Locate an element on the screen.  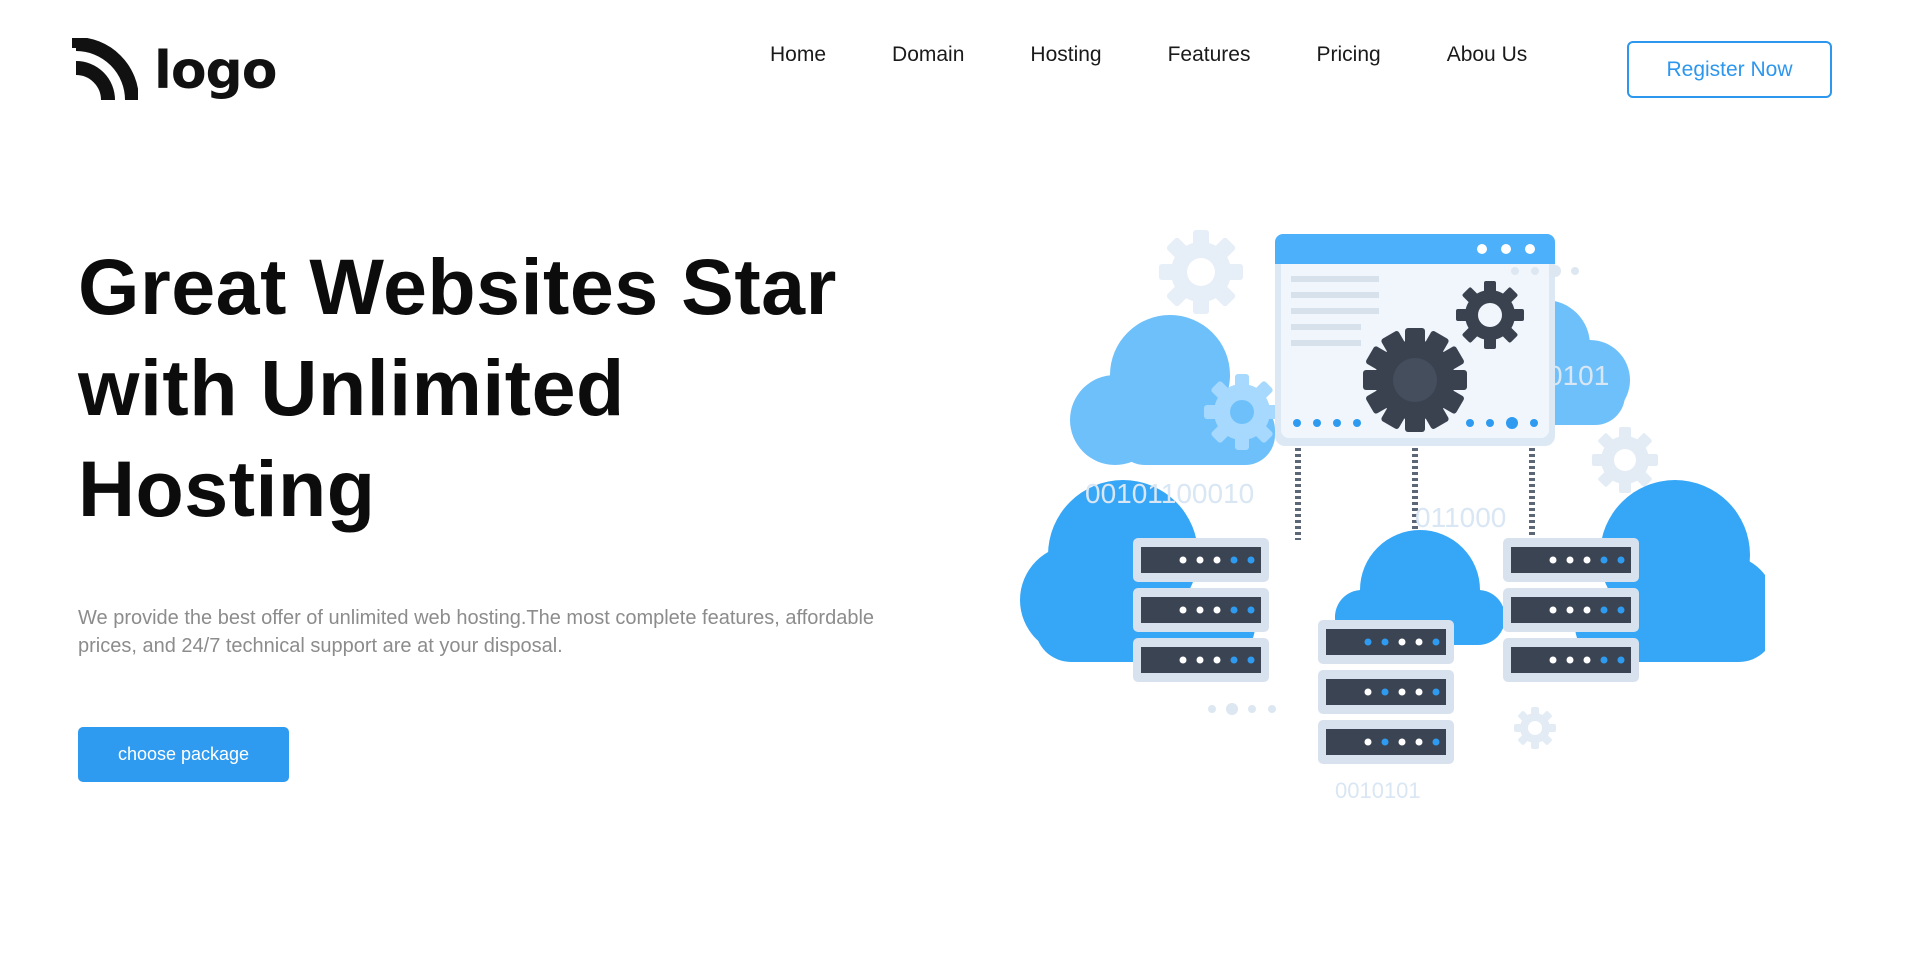
choose-package-button: choose package is located at coordinates (183, 754).